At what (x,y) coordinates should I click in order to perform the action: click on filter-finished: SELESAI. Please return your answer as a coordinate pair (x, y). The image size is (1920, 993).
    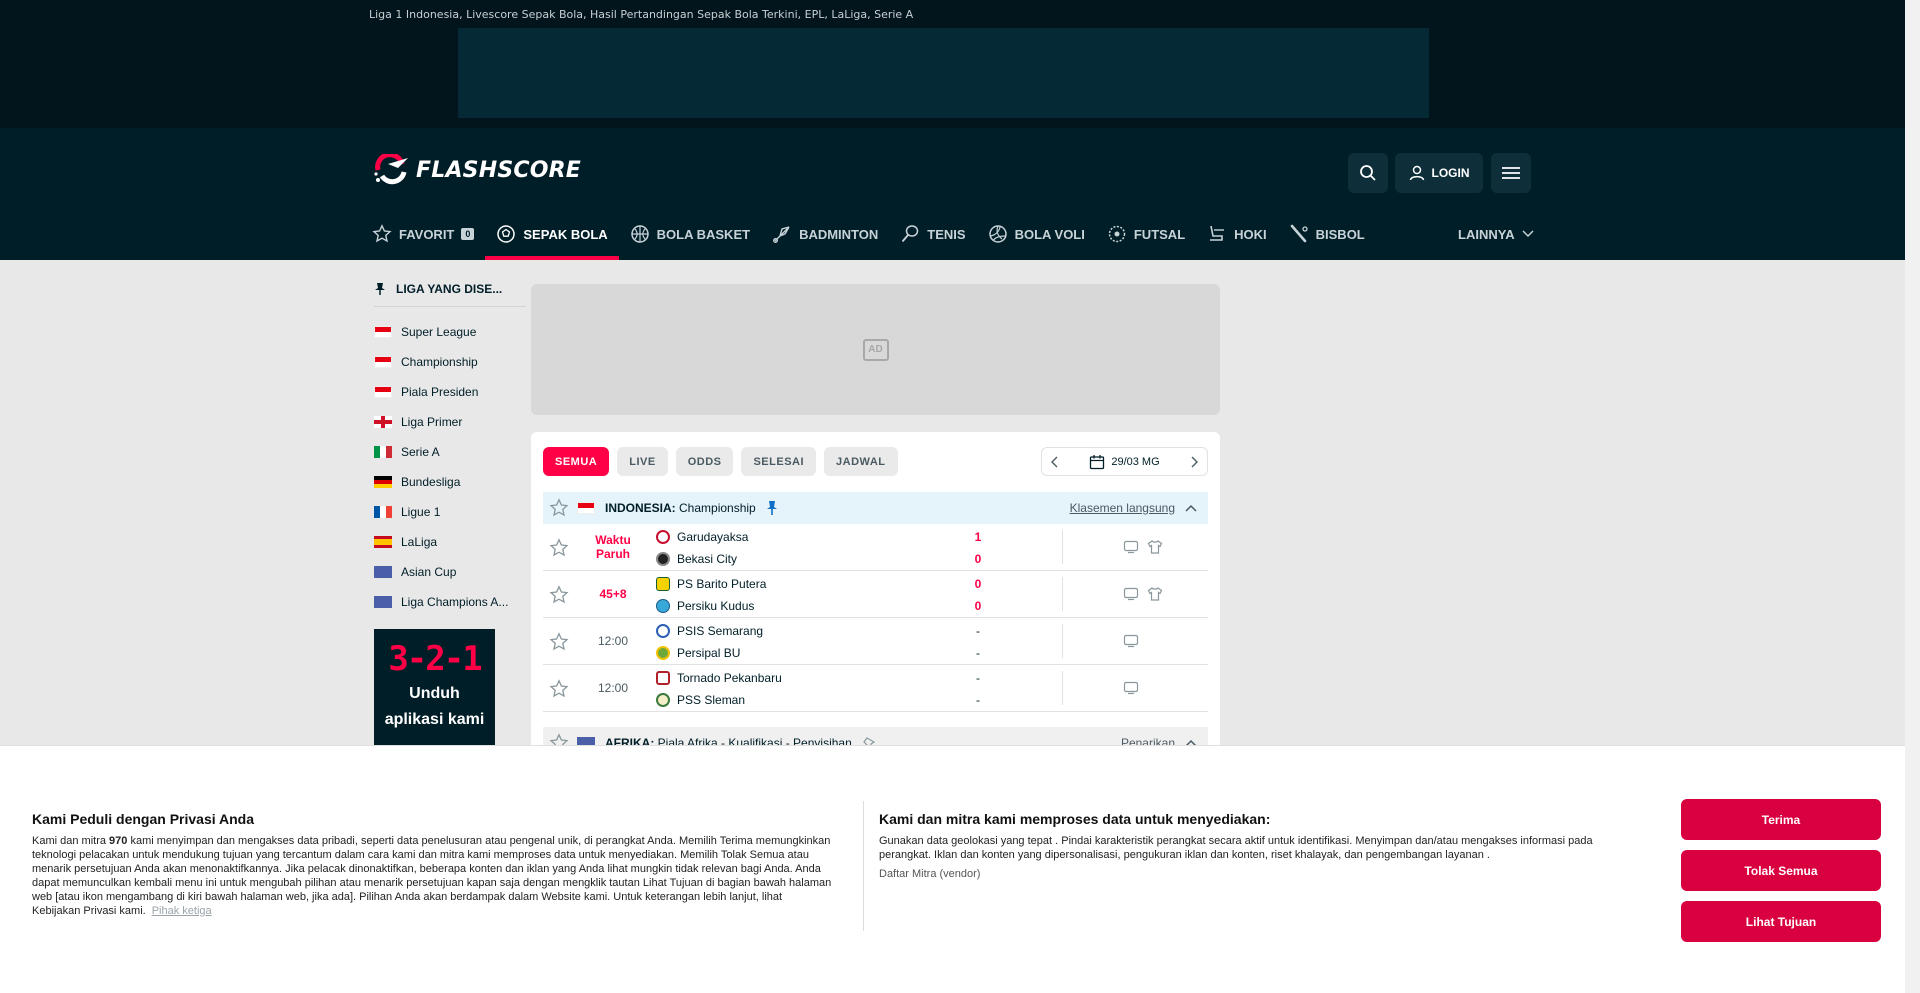
    Looking at the image, I should click on (779, 461).